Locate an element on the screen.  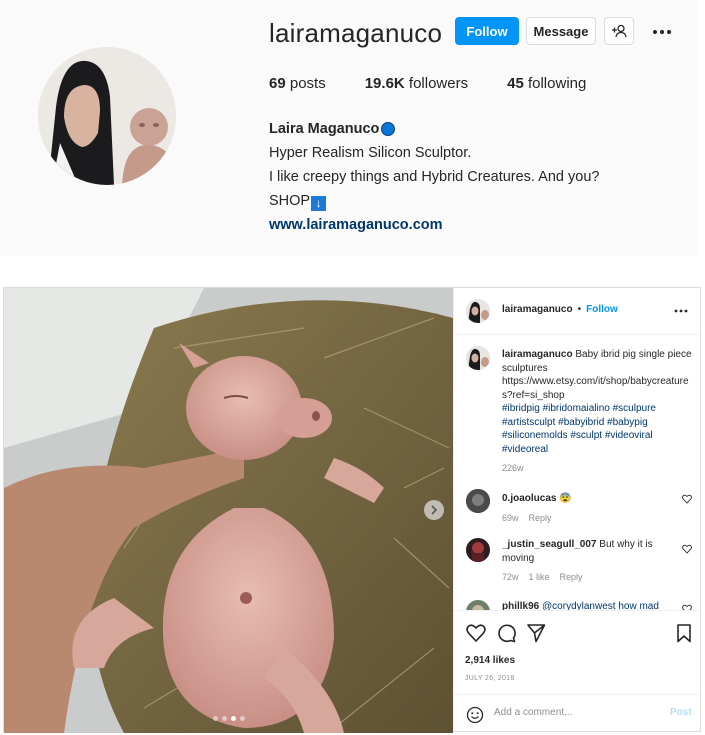
comment-like-count: 1 like is located at coordinates (539, 577).